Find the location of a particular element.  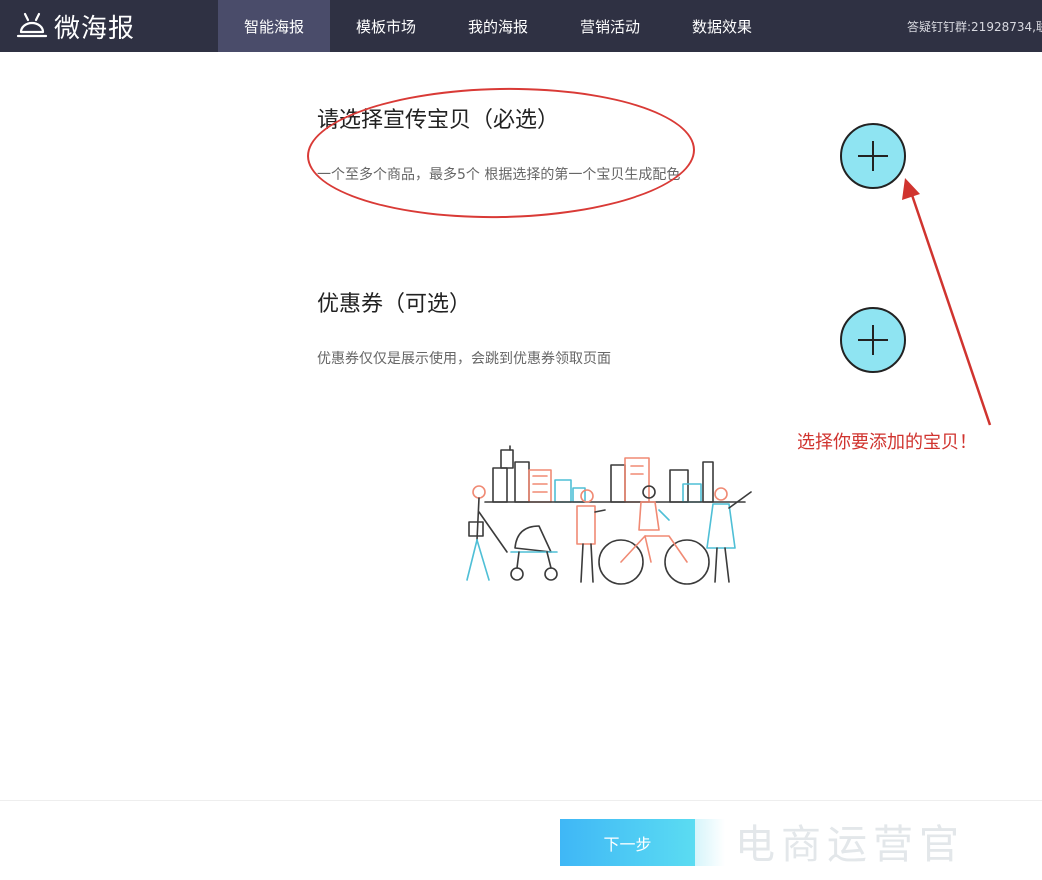

watermark: 电商运营官 is located at coordinates (850, 845).